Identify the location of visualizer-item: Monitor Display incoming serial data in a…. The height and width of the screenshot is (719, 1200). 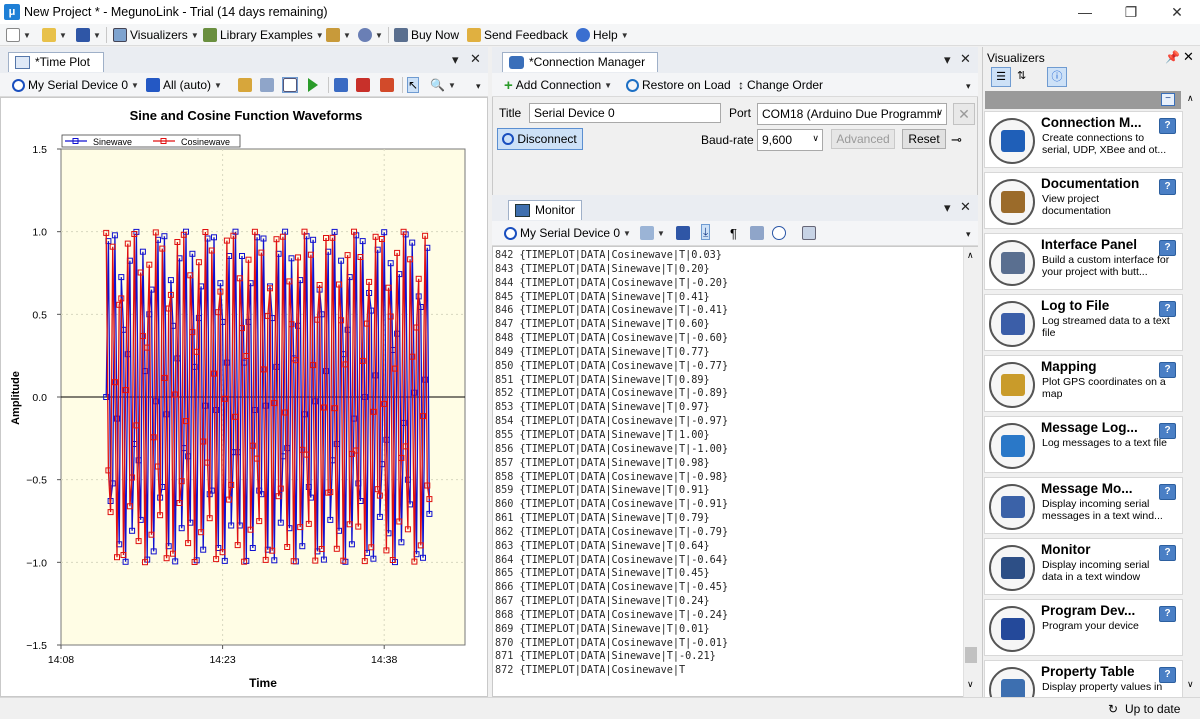
(1083, 566).